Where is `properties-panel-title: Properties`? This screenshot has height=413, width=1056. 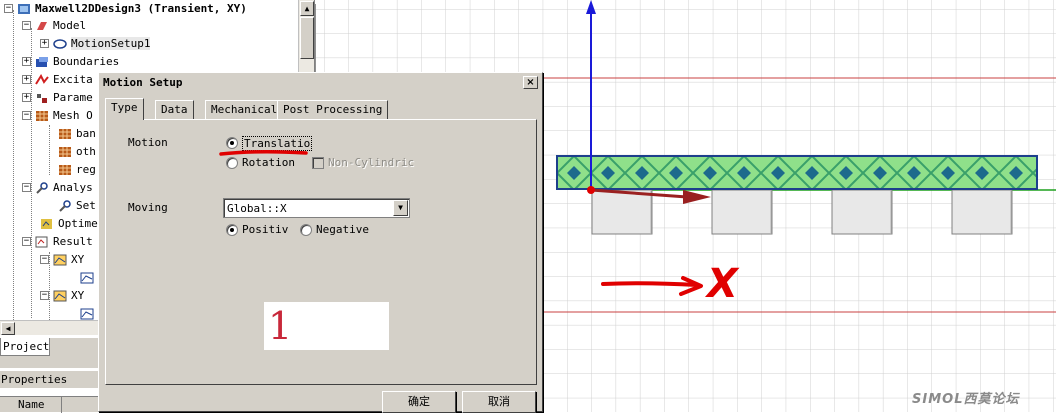 properties-panel-title: Properties is located at coordinates (49, 379).